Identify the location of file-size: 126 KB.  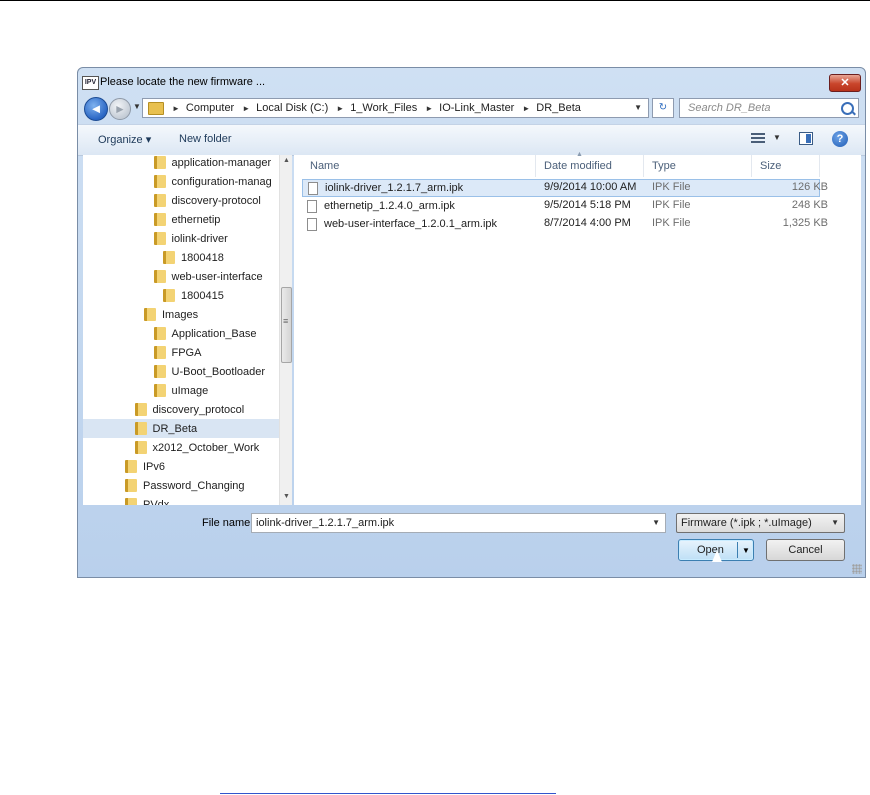
(809, 187).